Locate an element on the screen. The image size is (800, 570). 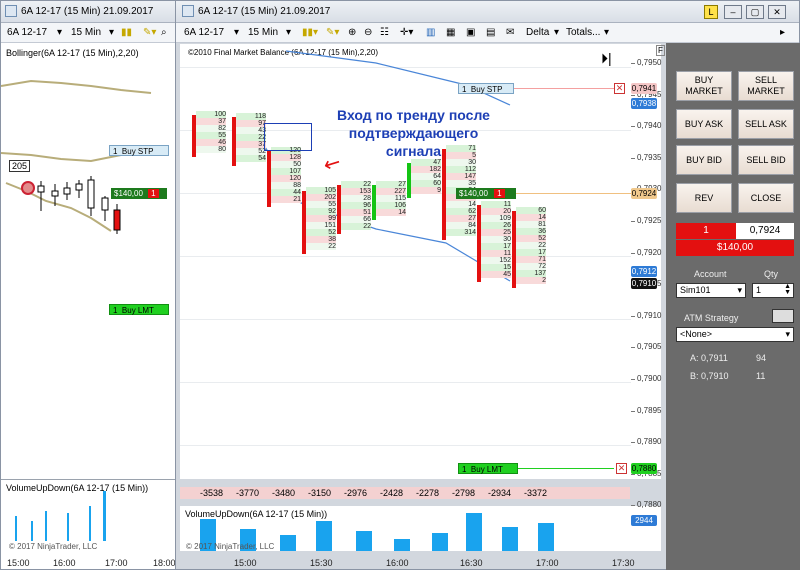
left-panel-divider is located at coordinates (88, 479).